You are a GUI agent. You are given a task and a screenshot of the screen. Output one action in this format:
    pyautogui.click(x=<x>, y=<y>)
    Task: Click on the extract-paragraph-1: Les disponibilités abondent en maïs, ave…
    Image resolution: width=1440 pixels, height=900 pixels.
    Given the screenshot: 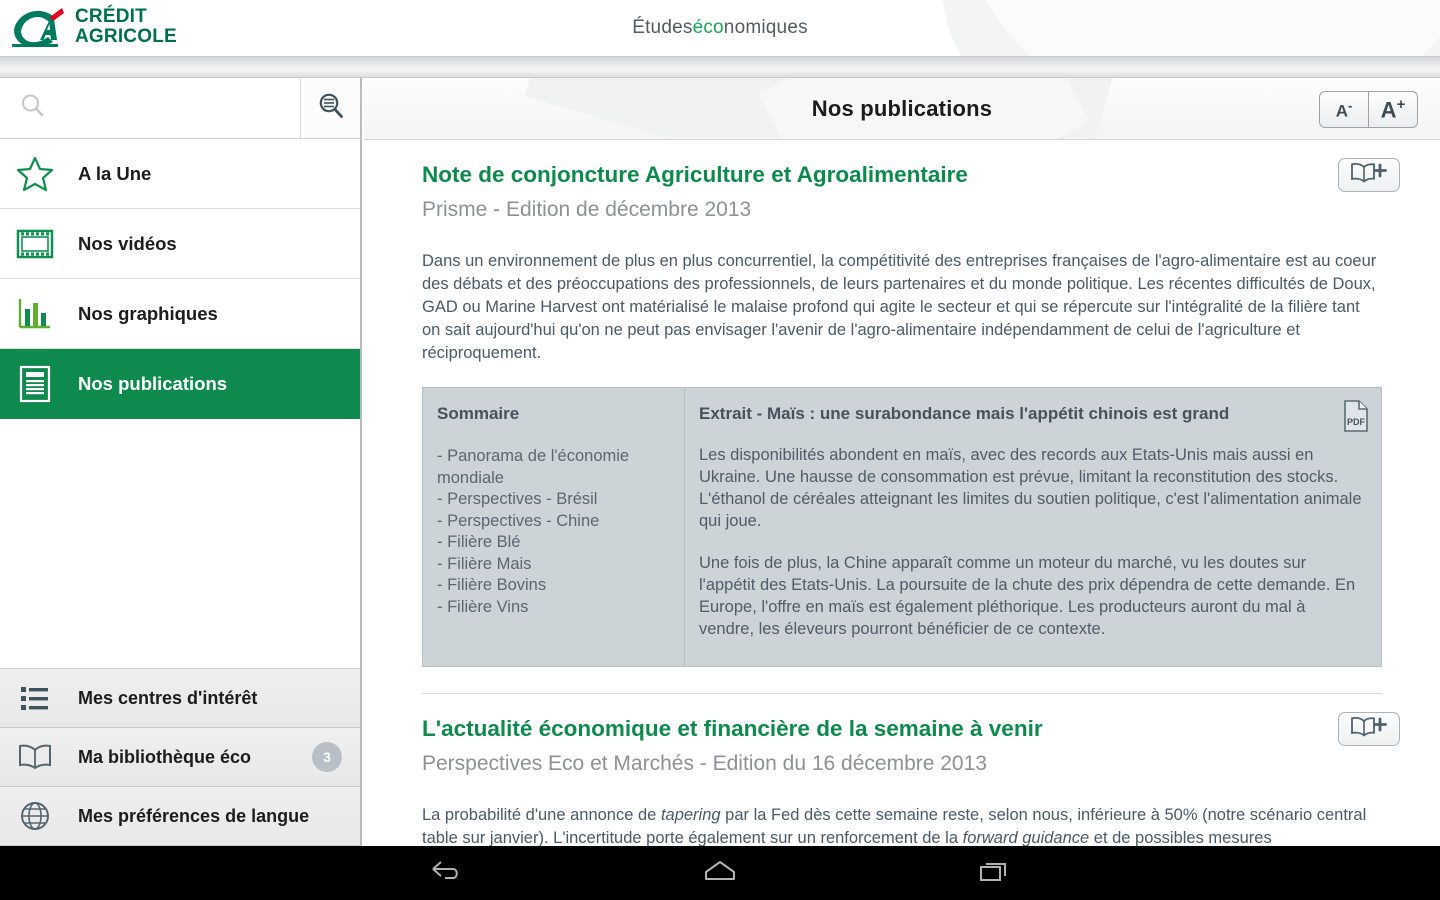 What is the action you would take?
    pyautogui.click(x=1030, y=488)
    